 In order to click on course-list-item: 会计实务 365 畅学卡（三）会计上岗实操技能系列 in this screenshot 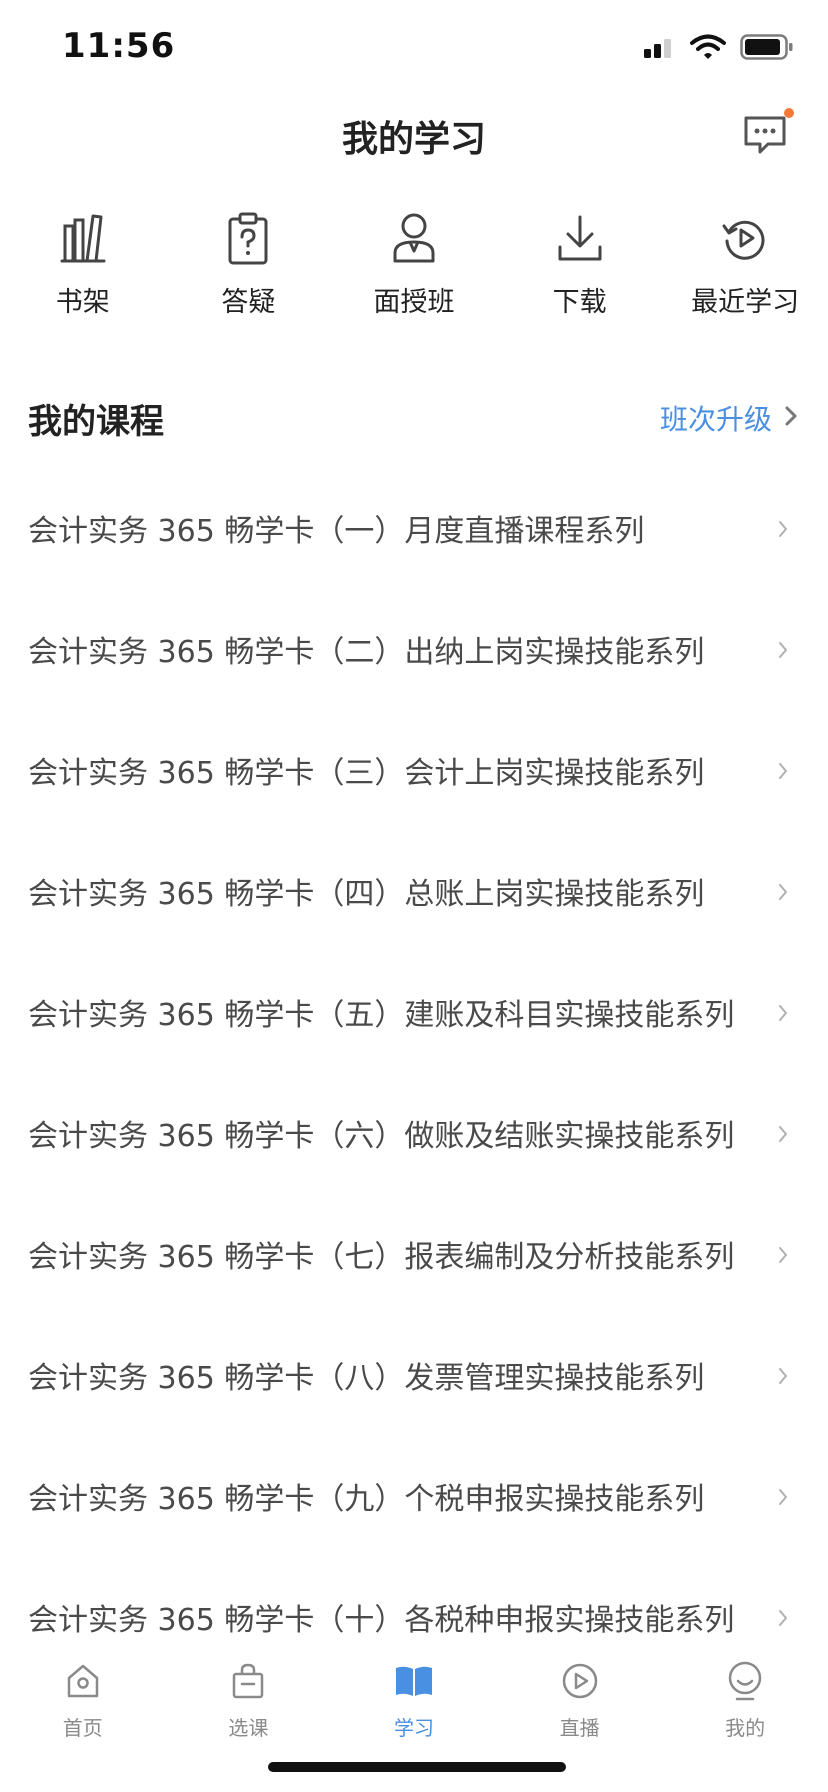, I will do `click(414, 772)`.